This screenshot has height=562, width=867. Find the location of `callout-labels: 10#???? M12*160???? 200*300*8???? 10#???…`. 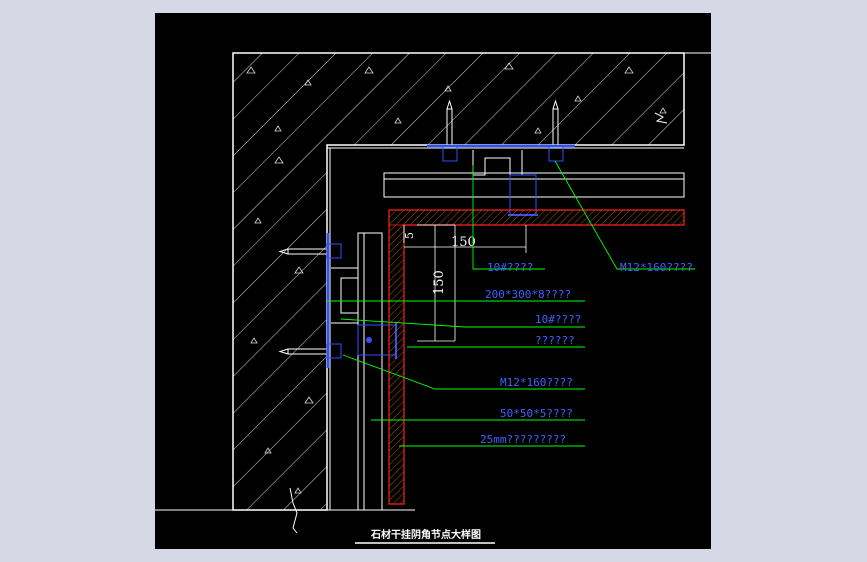

callout-labels: 10#???? M12*160???? 200*300*8???? 10#???… is located at coordinates (586, 353).